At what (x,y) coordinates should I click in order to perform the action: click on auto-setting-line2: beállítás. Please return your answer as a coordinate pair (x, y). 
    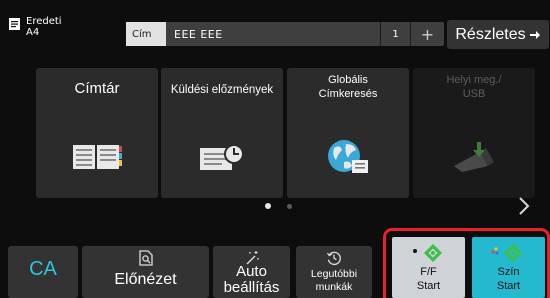
    Looking at the image, I should click on (251, 287).